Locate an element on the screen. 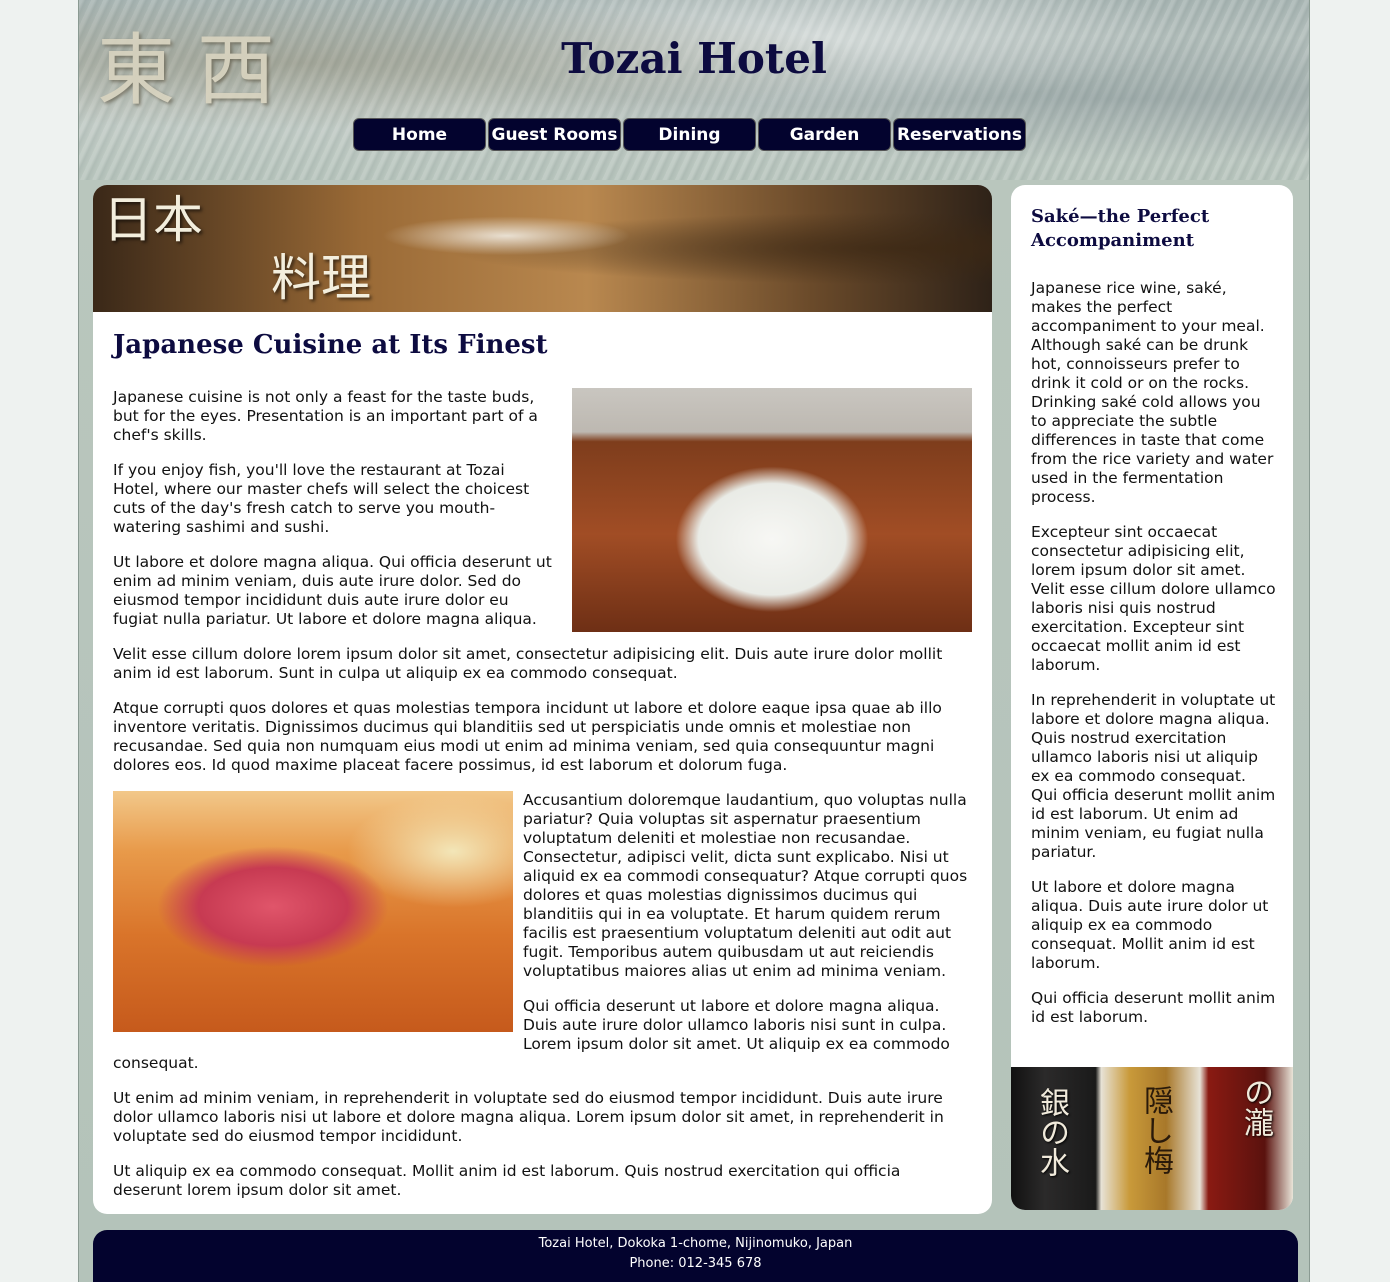 The height and width of the screenshot is (1282, 1390). nav-reservations: Reservations is located at coordinates (959, 134).